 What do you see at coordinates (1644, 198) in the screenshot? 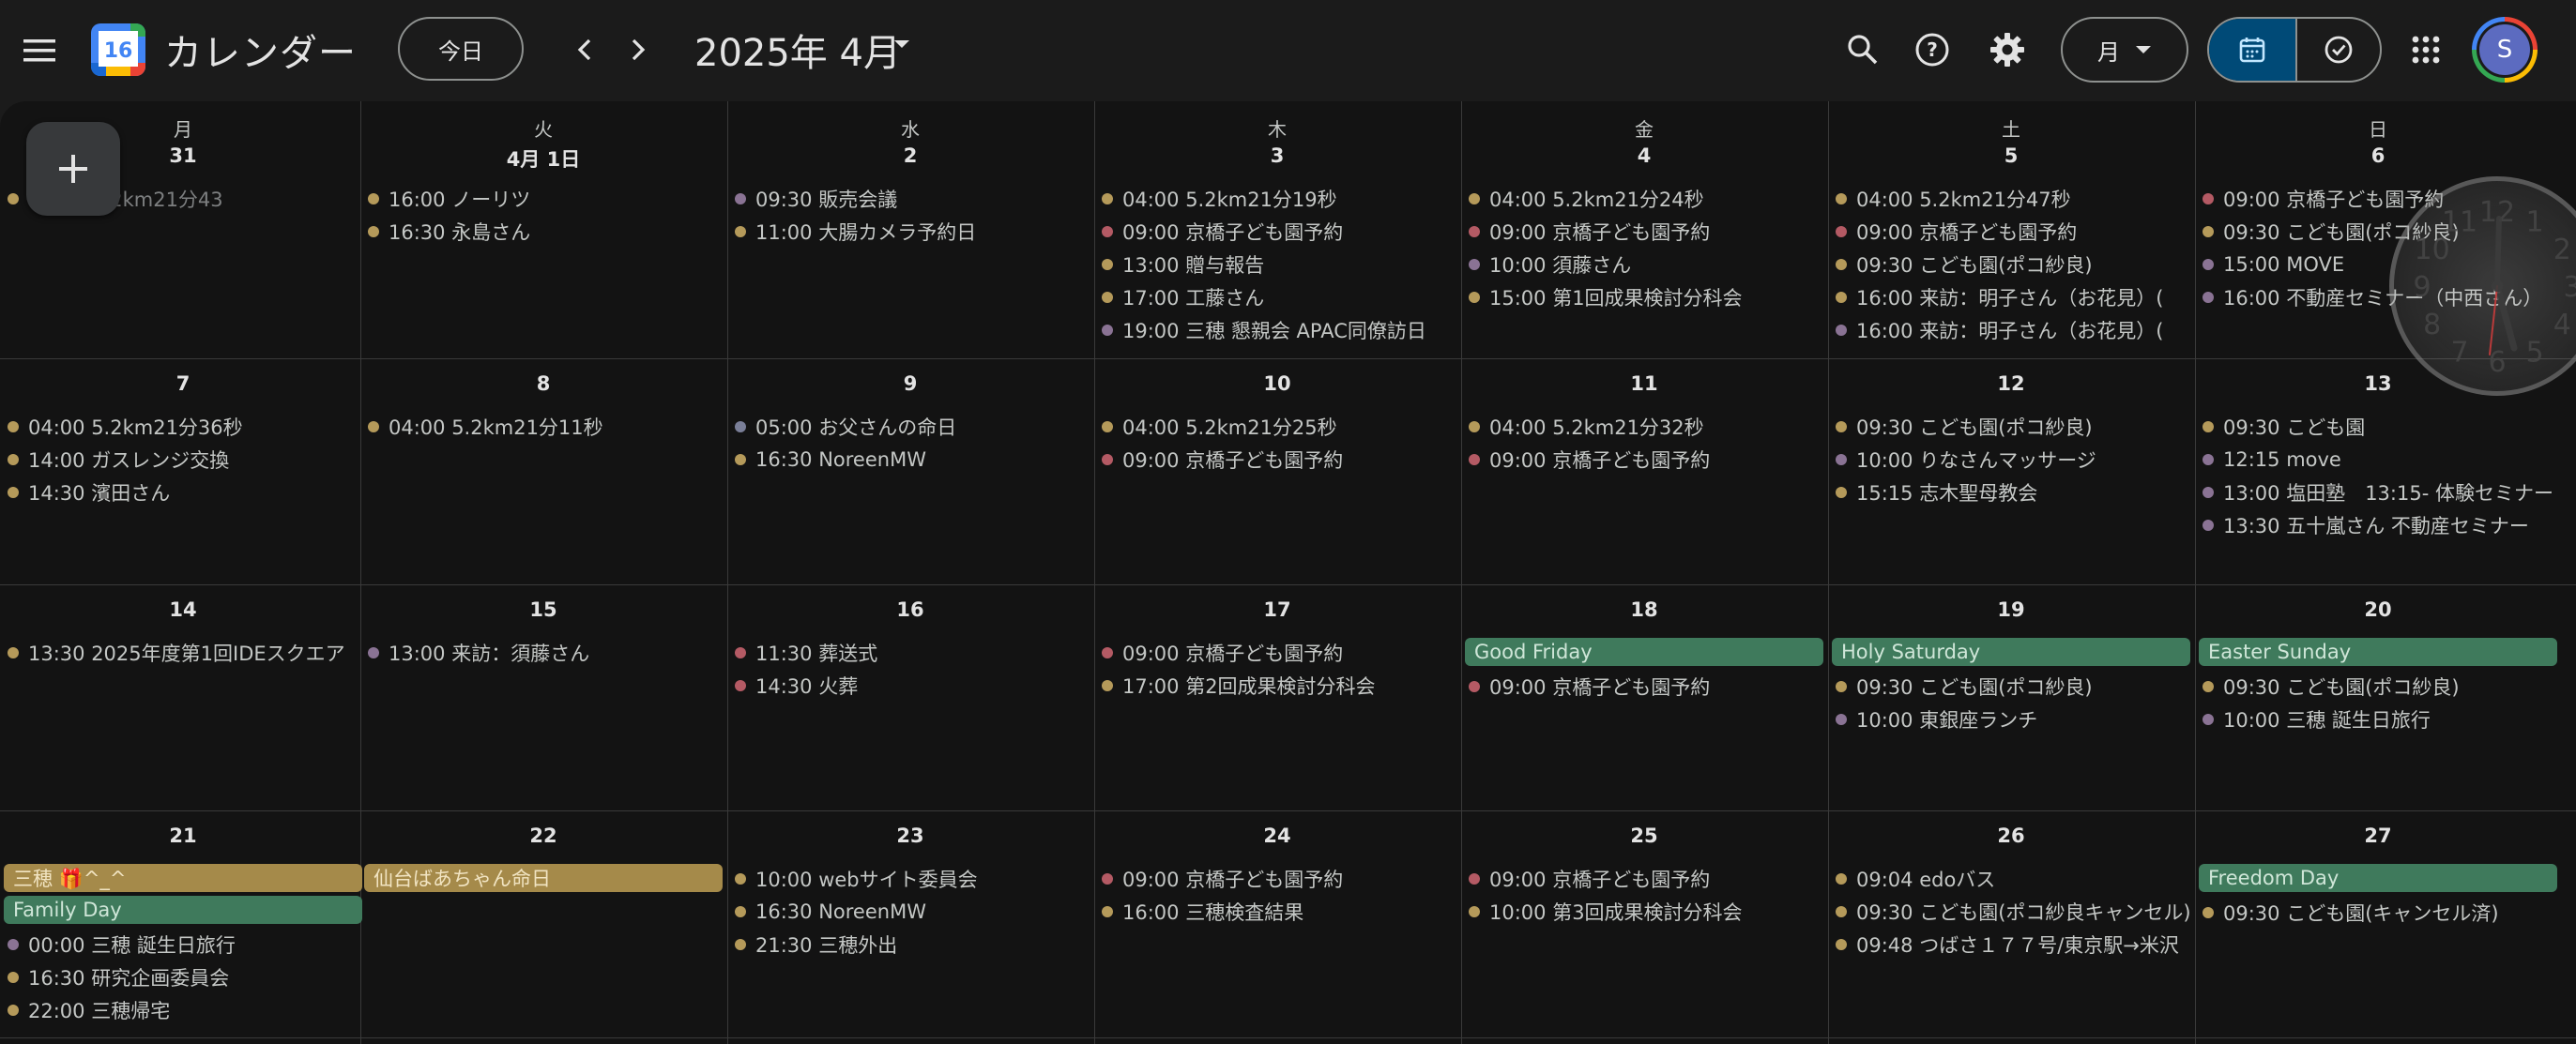
I see `event-item: 04:00 5.2km21分24秒` at bounding box center [1644, 198].